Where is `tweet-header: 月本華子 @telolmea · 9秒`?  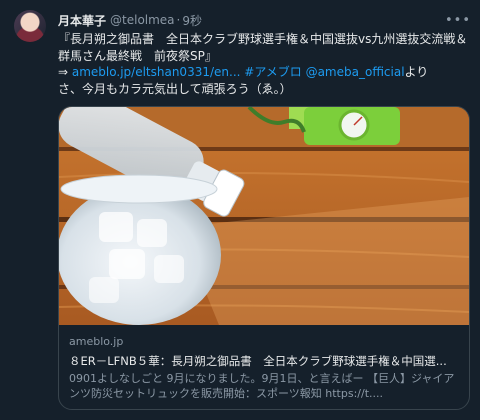
tweet-header: 月本華子 @telolmea · 9秒 is located at coordinates (264, 20).